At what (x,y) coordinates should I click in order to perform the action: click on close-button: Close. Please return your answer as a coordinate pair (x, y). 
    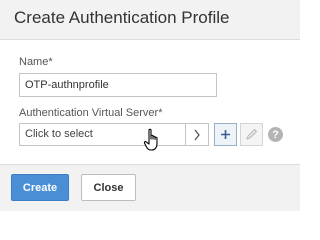
    Looking at the image, I should click on (108, 187).